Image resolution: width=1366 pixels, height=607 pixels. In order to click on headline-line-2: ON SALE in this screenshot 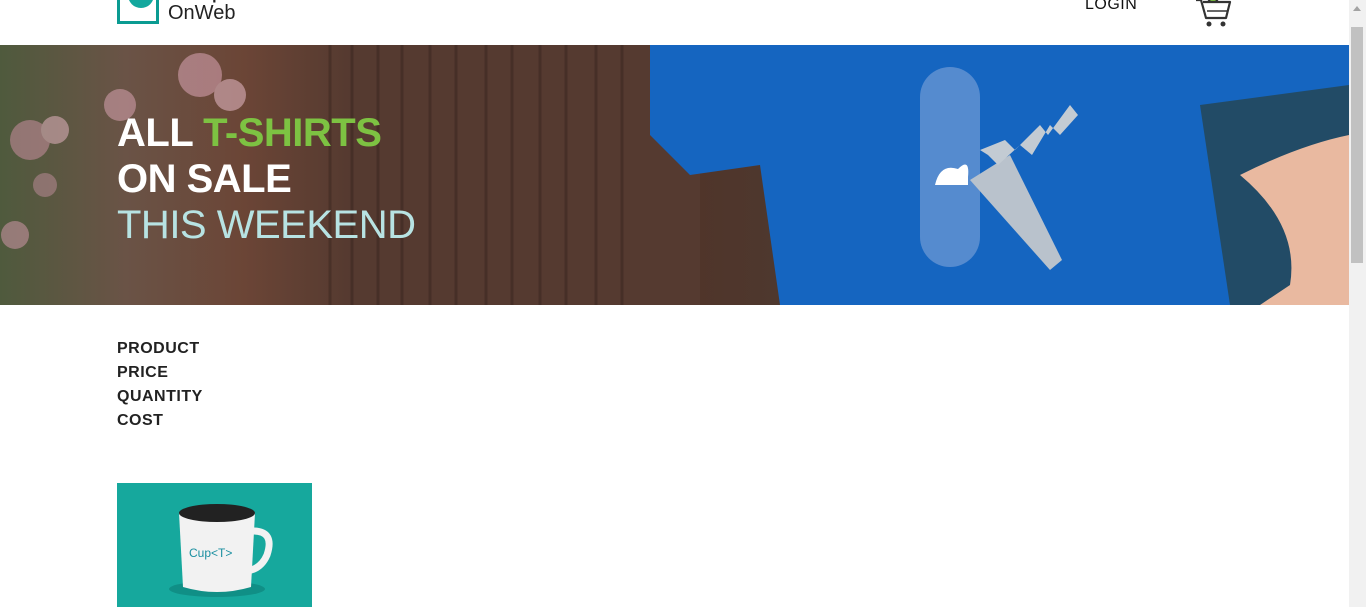, I will do `click(204, 179)`.